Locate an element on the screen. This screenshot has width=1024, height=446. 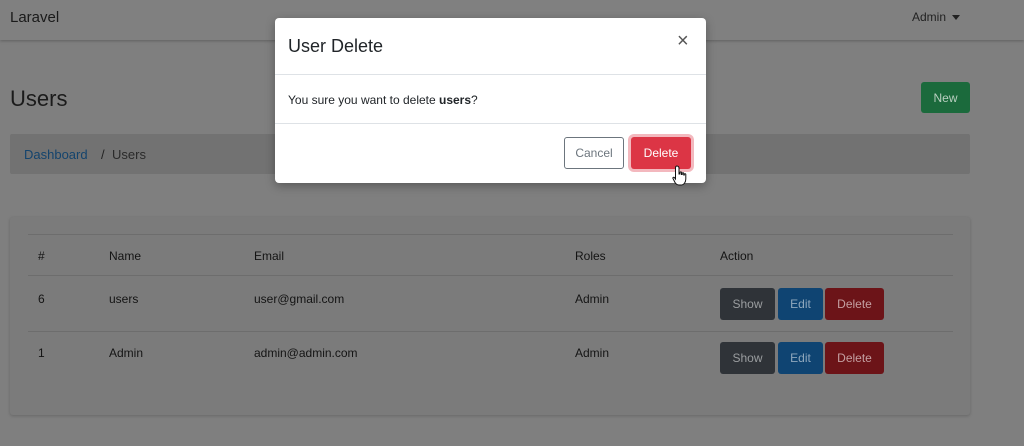
hand-pointer-icon is located at coordinates (679, 175).